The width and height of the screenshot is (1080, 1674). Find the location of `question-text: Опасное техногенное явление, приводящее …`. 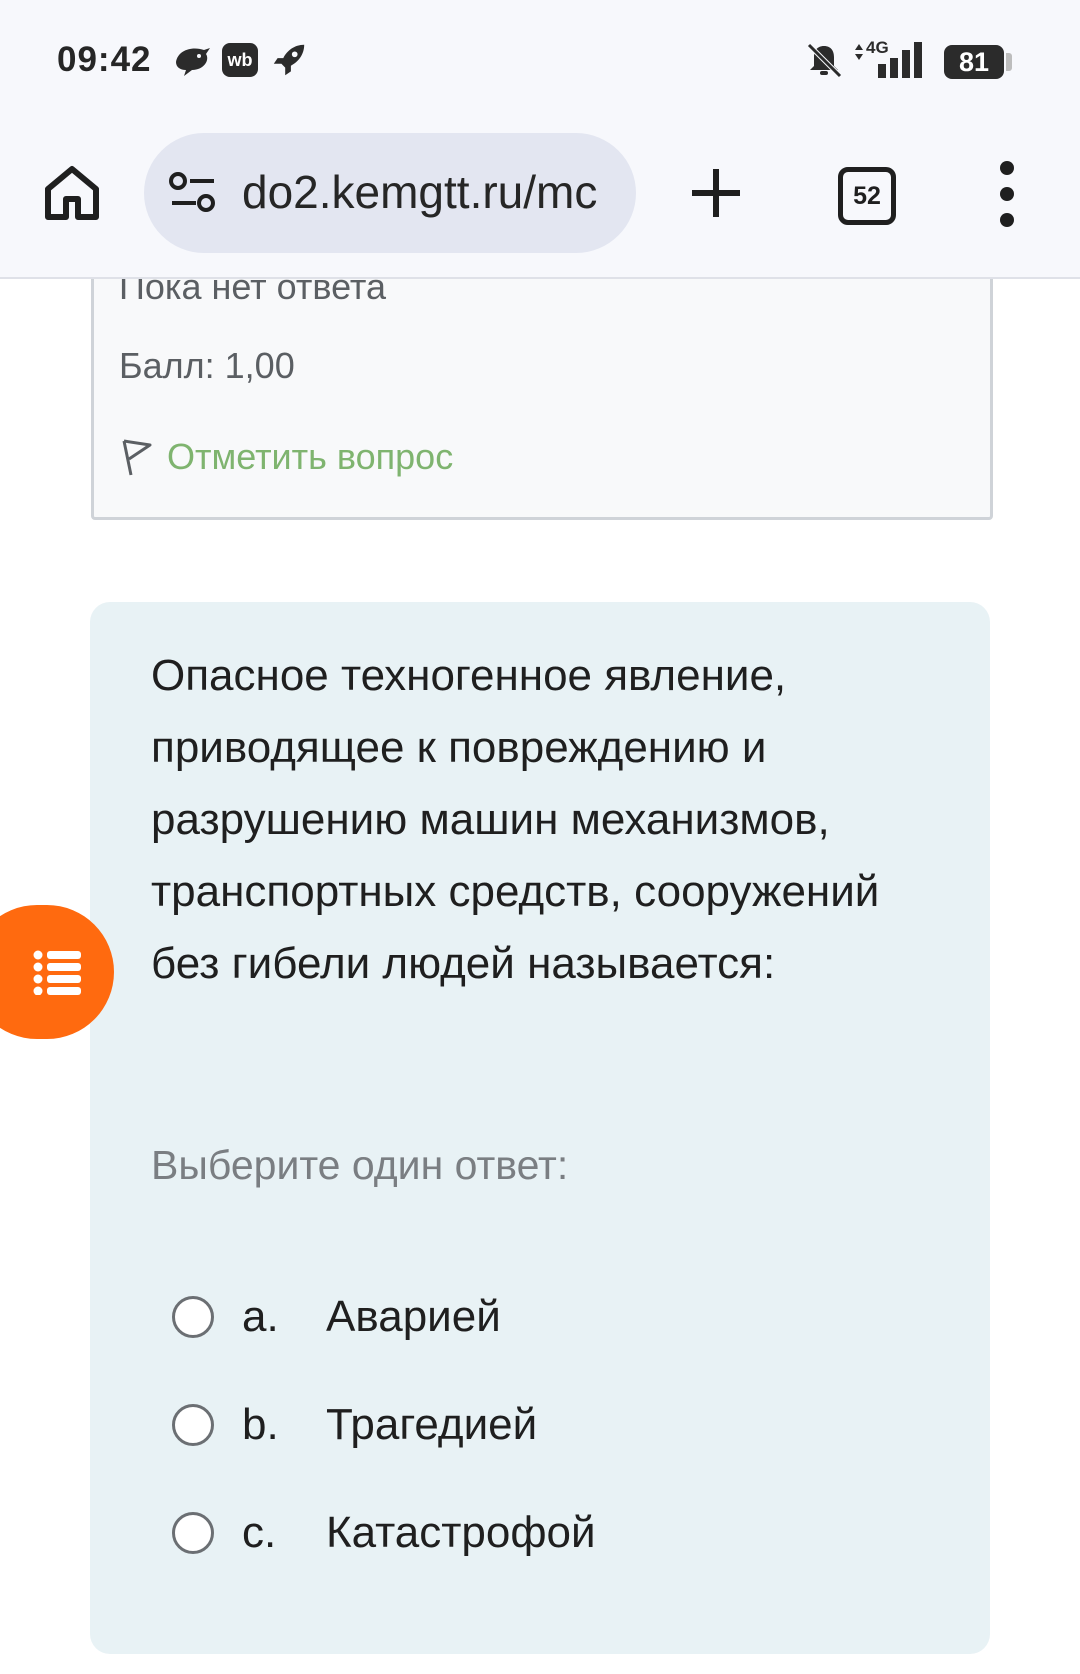

question-text: Опасное техногенное явление, приводящее … is located at coordinates (515, 819).